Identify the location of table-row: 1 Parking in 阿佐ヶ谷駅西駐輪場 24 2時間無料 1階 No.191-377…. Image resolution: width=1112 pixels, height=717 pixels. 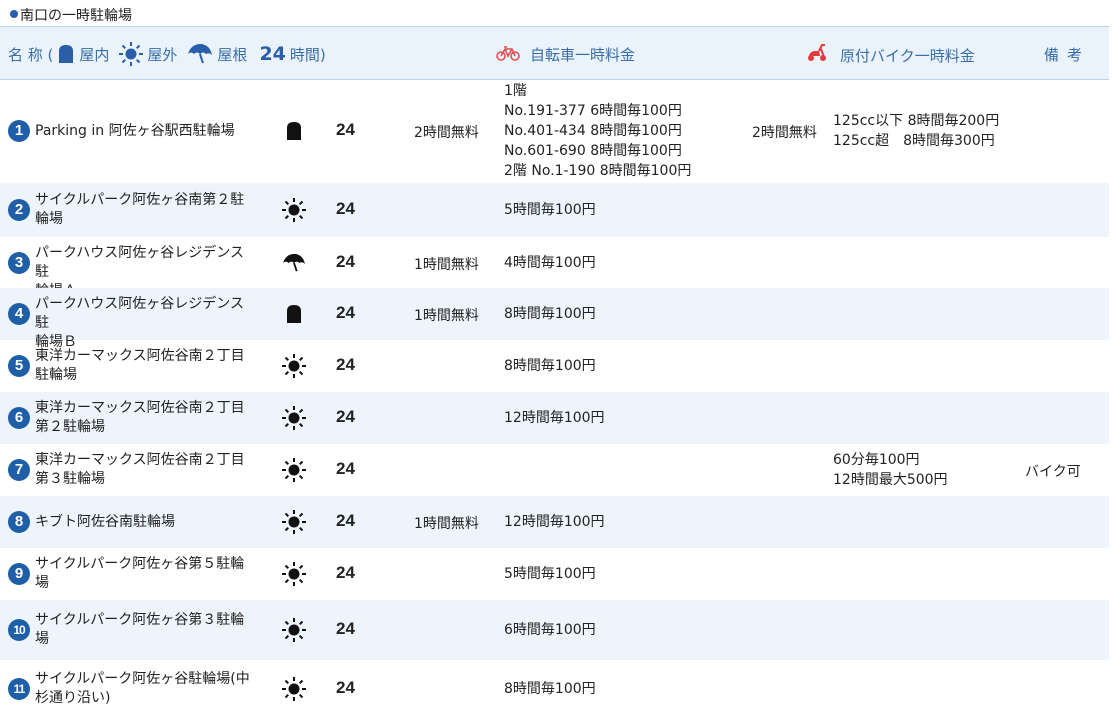
(554, 131).